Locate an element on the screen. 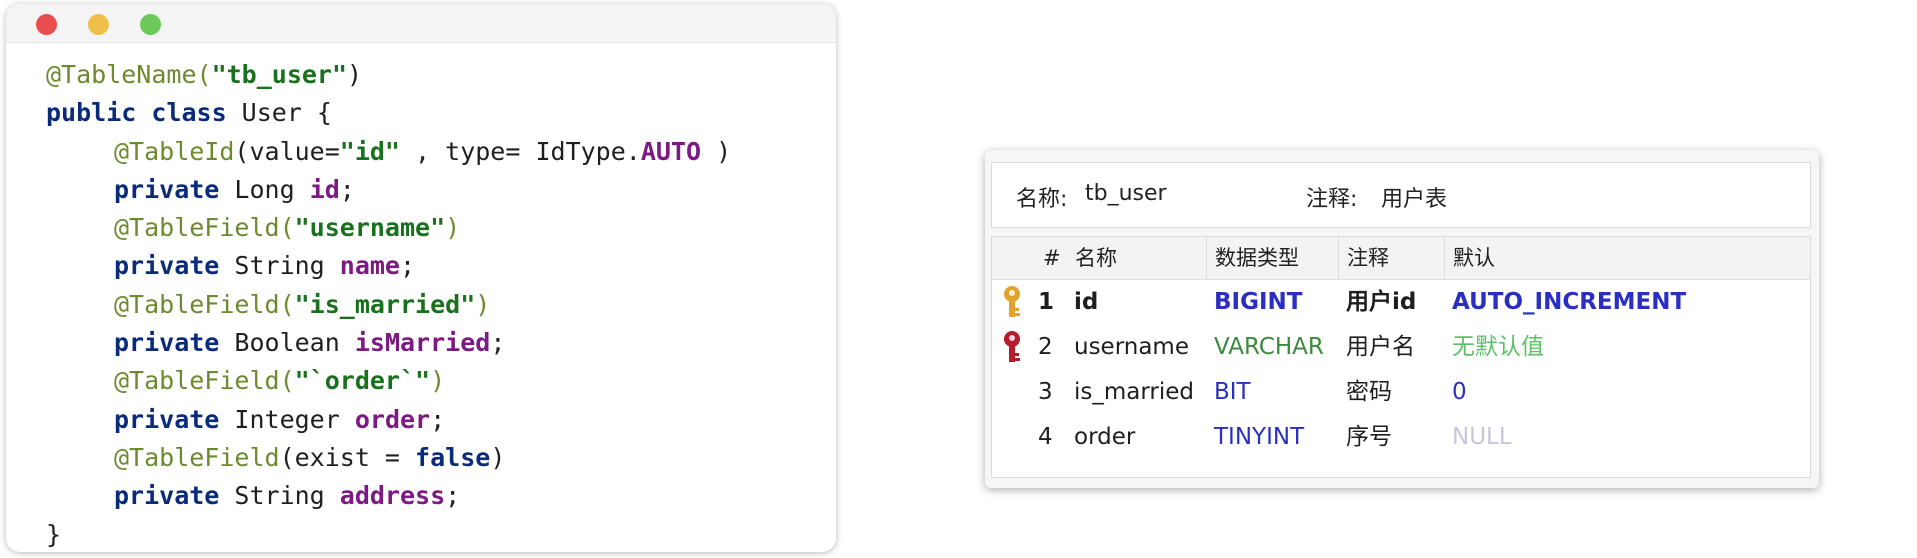  table-row: 2 username VARCHAR 用户名 无默认值 is located at coordinates (1401, 347).